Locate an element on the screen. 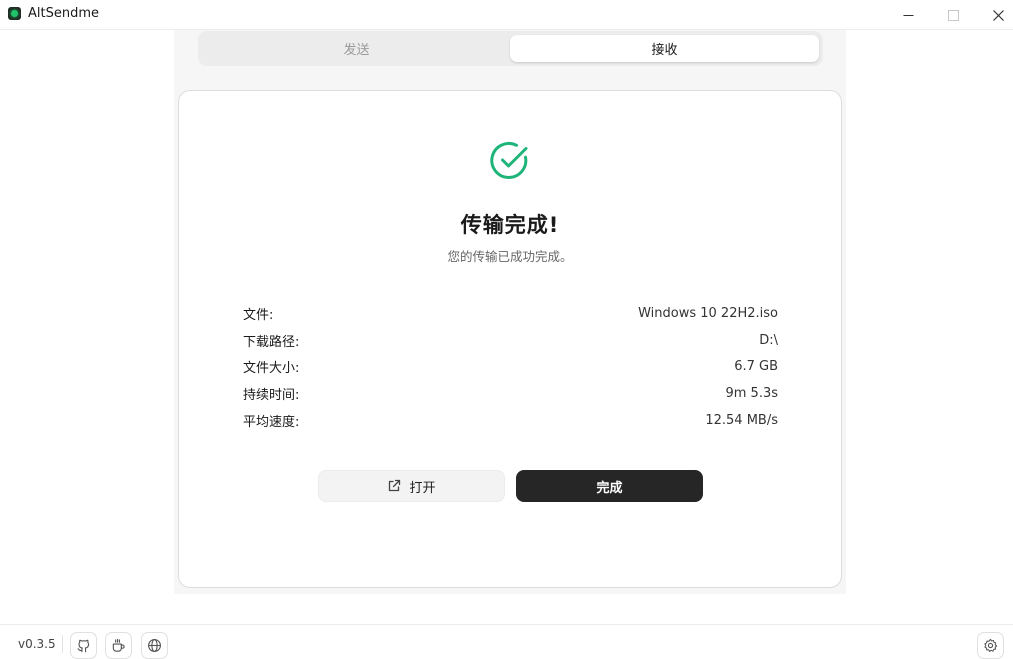 The image size is (1013, 659). app-logo-icon is located at coordinates (14, 13).